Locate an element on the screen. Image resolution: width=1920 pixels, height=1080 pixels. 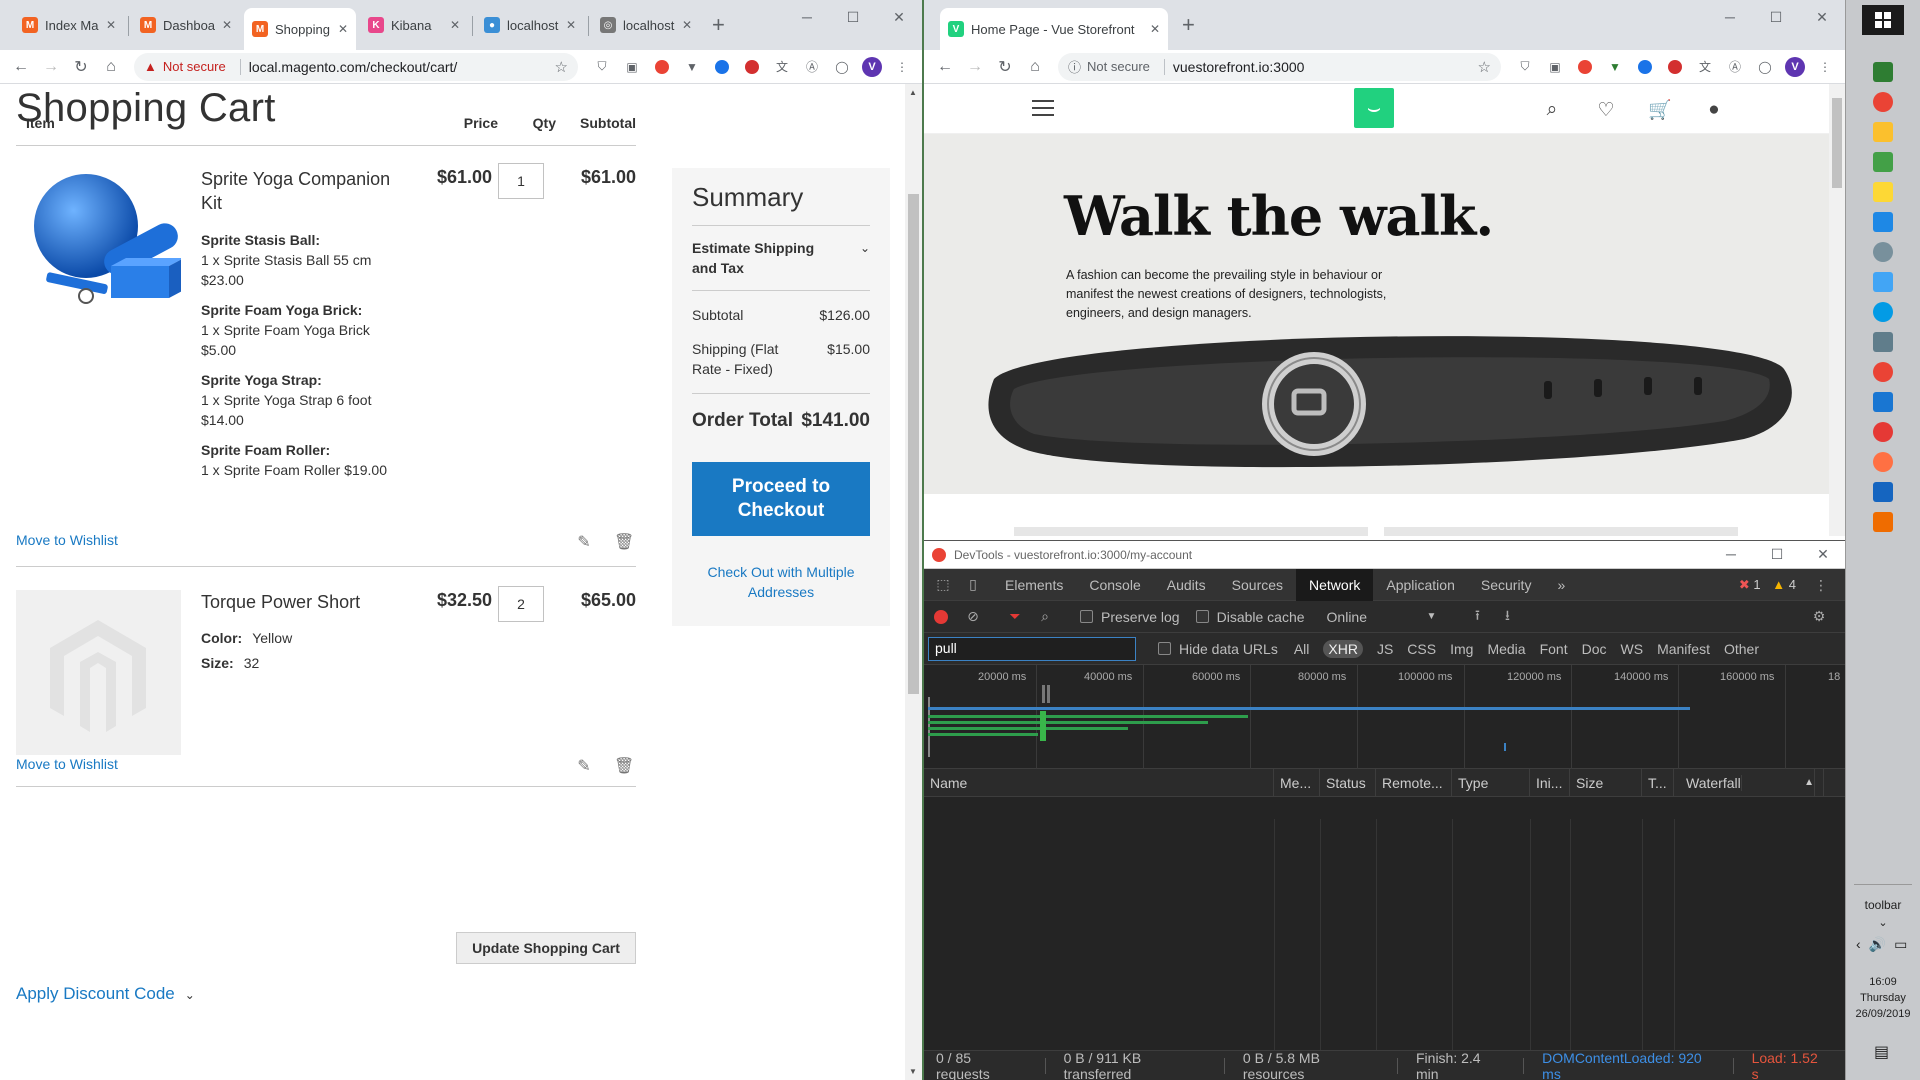
clear-icon: ⊘ is located at coordinates (973, 617).